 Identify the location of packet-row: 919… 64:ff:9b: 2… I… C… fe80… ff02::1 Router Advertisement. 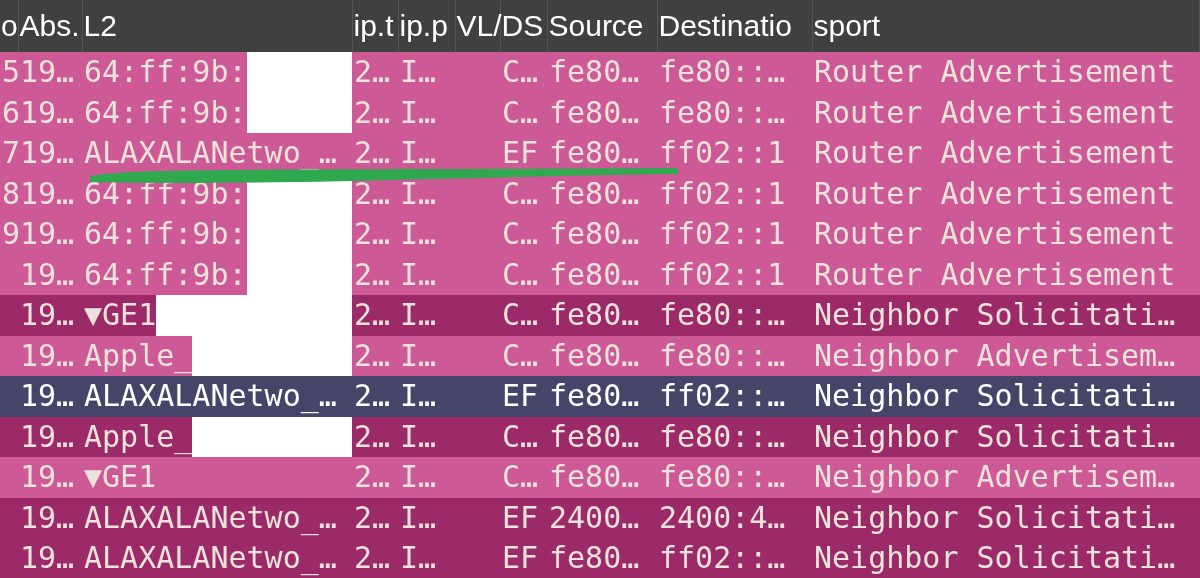
(600, 234).